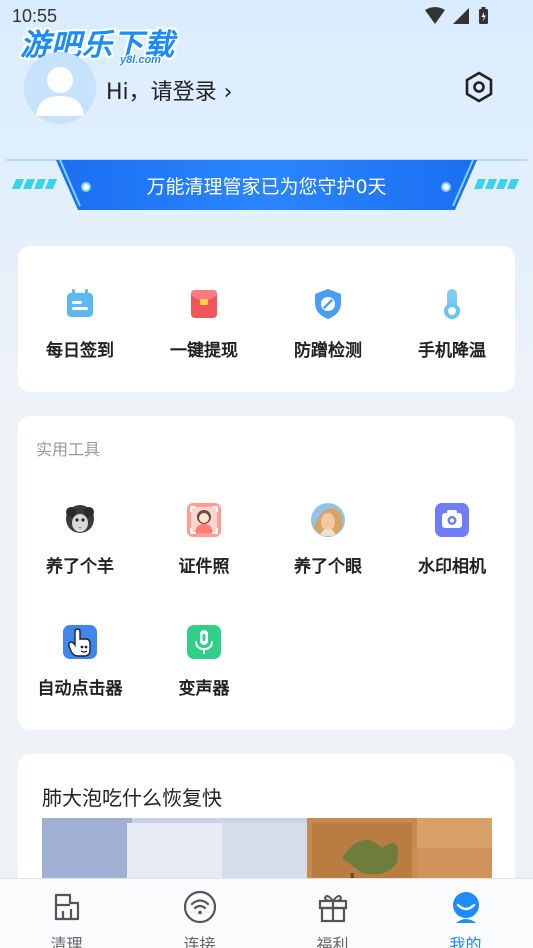 The image size is (533, 948). I want to click on tab-clean: 清理, so click(66, 913).